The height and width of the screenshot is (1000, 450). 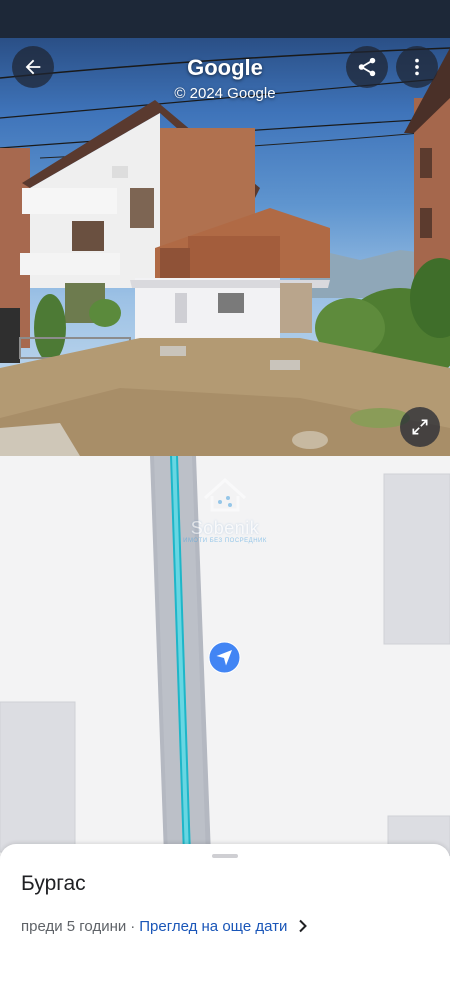 I want to click on share-icon, so click(x=367, y=67).